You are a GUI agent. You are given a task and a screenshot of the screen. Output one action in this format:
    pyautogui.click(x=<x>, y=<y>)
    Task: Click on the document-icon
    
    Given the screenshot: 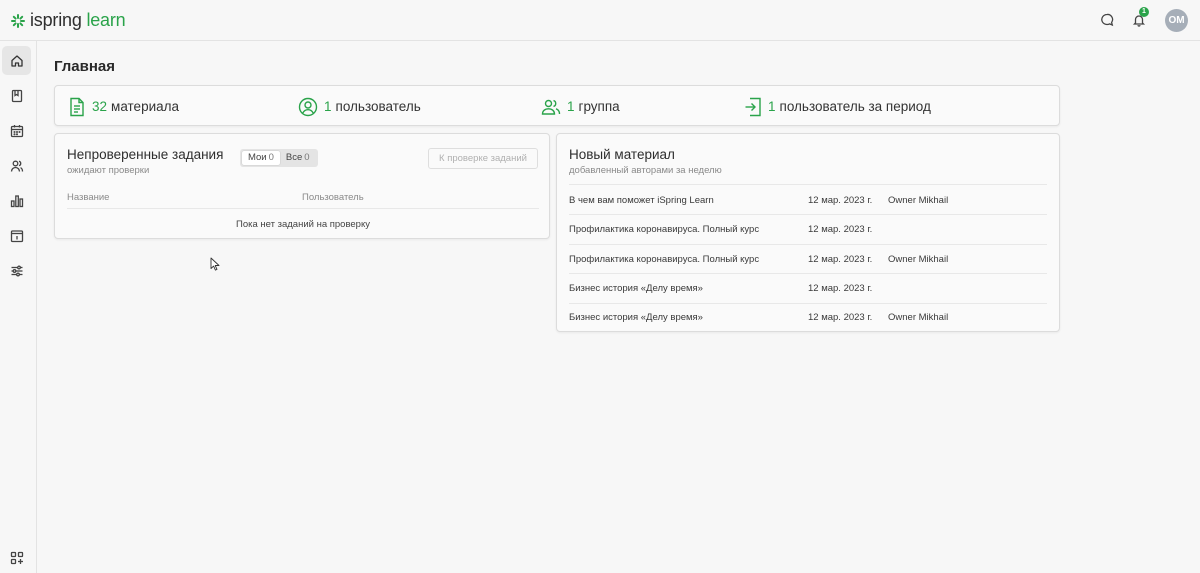 What is the action you would take?
    pyautogui.click(x=77, y=106)
    